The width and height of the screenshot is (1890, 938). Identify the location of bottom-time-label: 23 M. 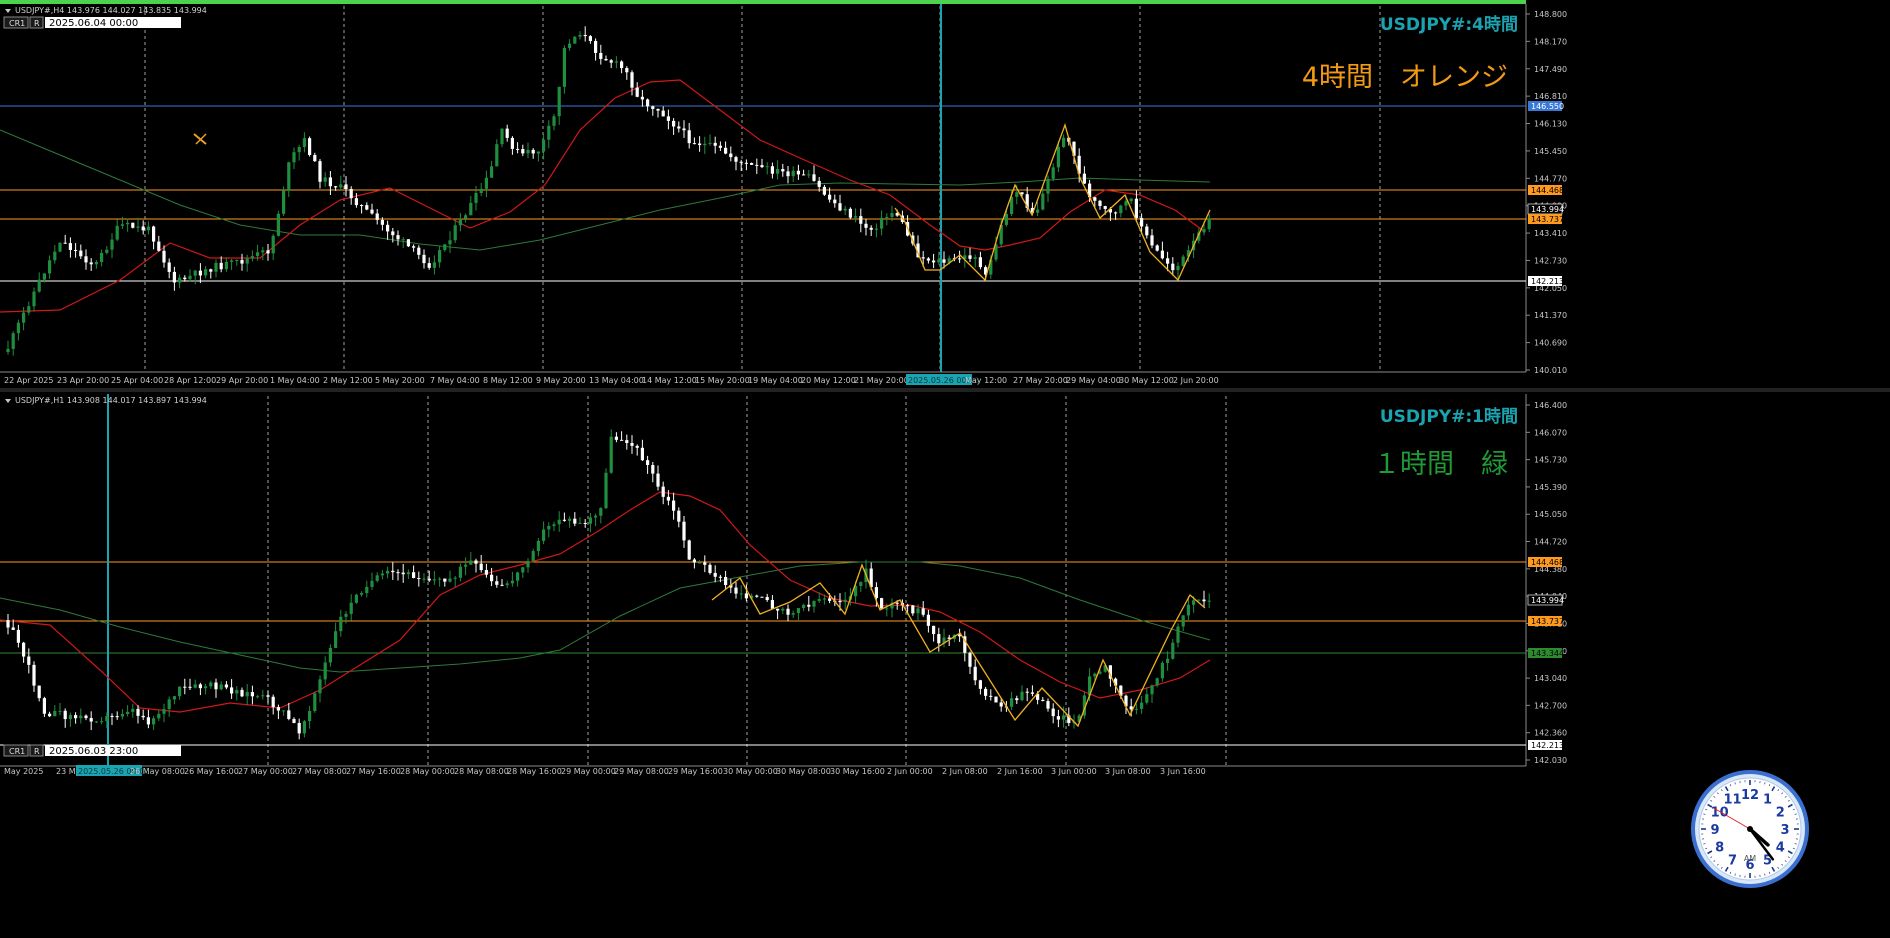
(66, 771).